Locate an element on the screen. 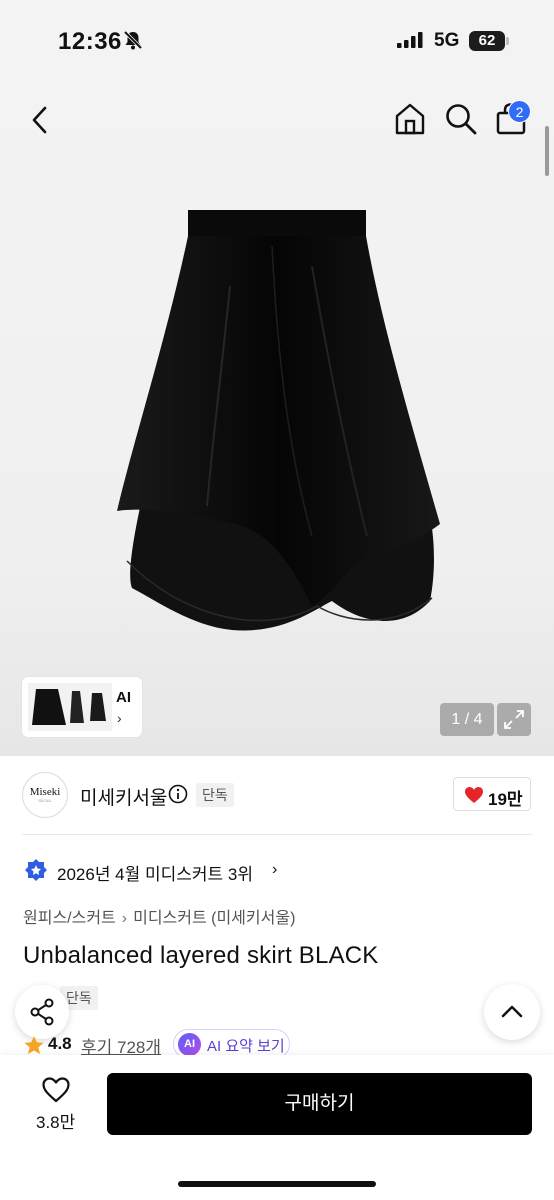 The width and height of the screenshot is (554, 1200). share-button is located at coordinates (42, 1012).